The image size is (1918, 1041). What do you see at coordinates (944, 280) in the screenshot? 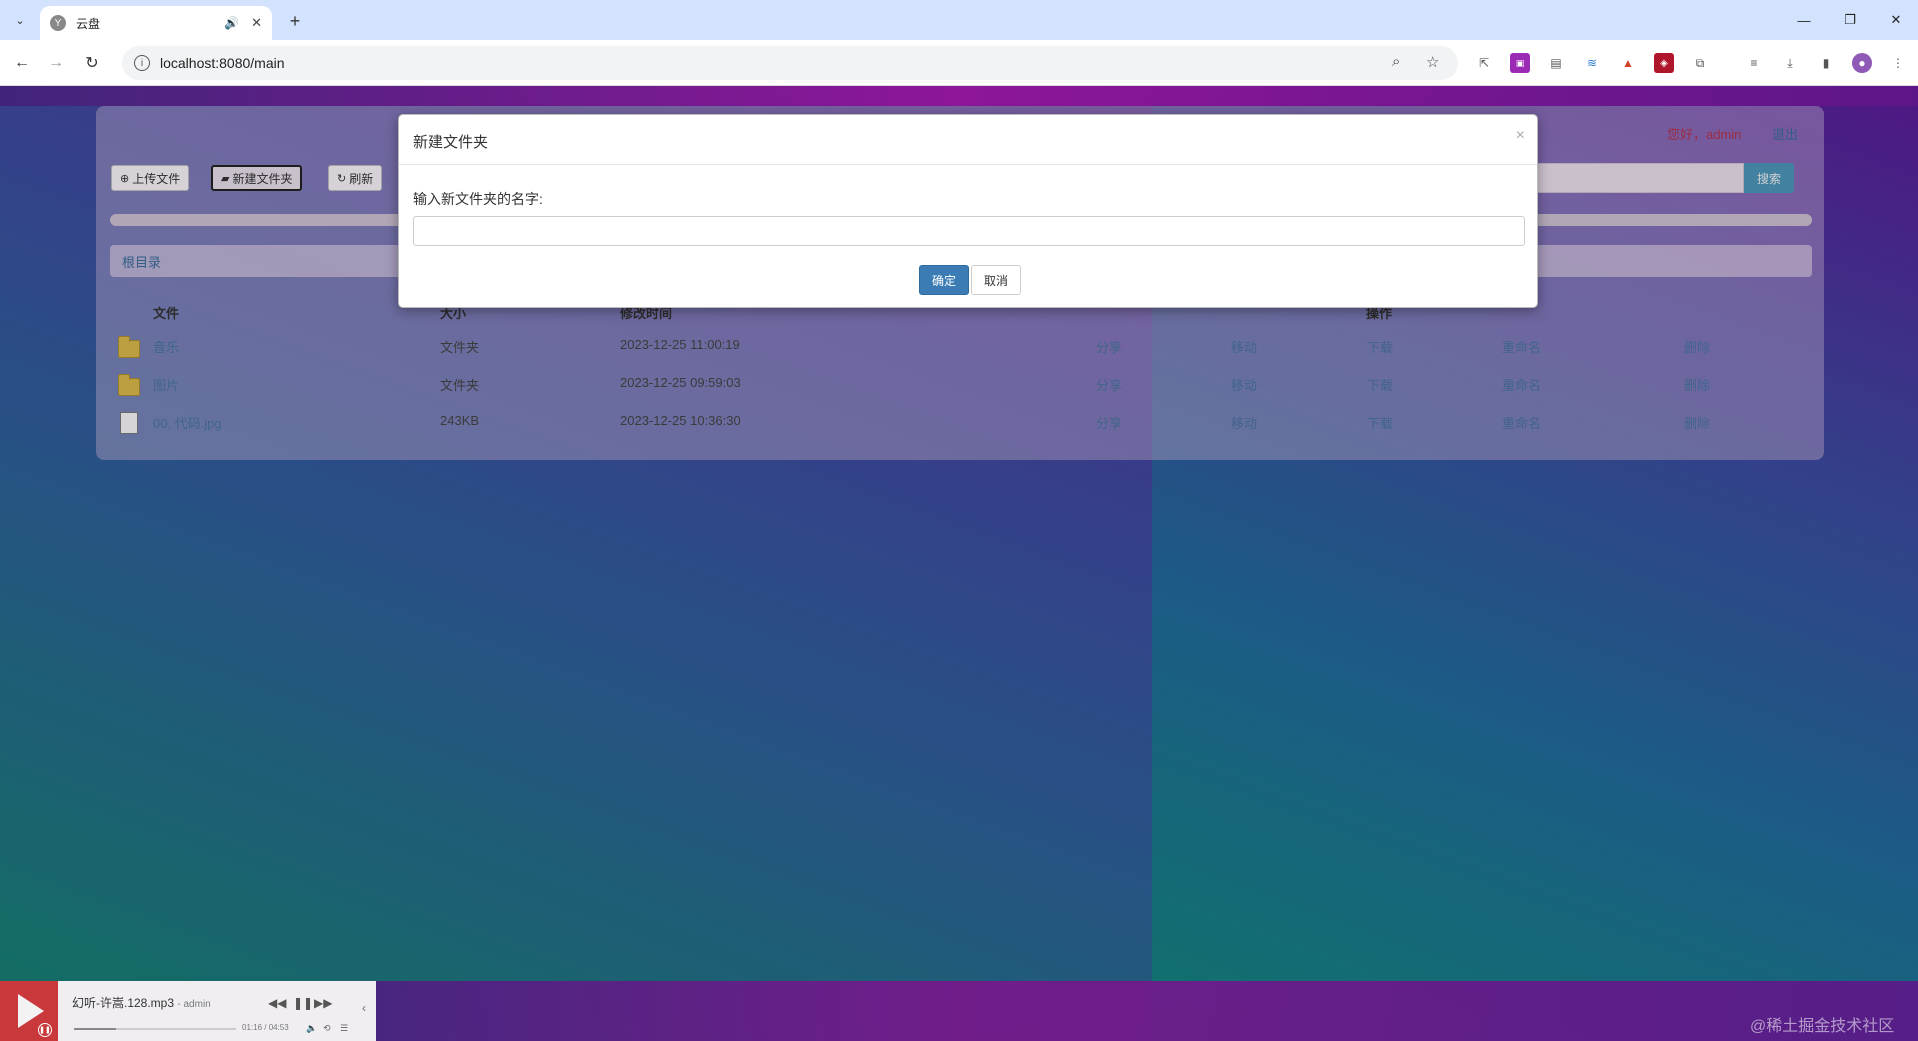
I see `confirm-button: 确定` at bounding box center [944, 280].